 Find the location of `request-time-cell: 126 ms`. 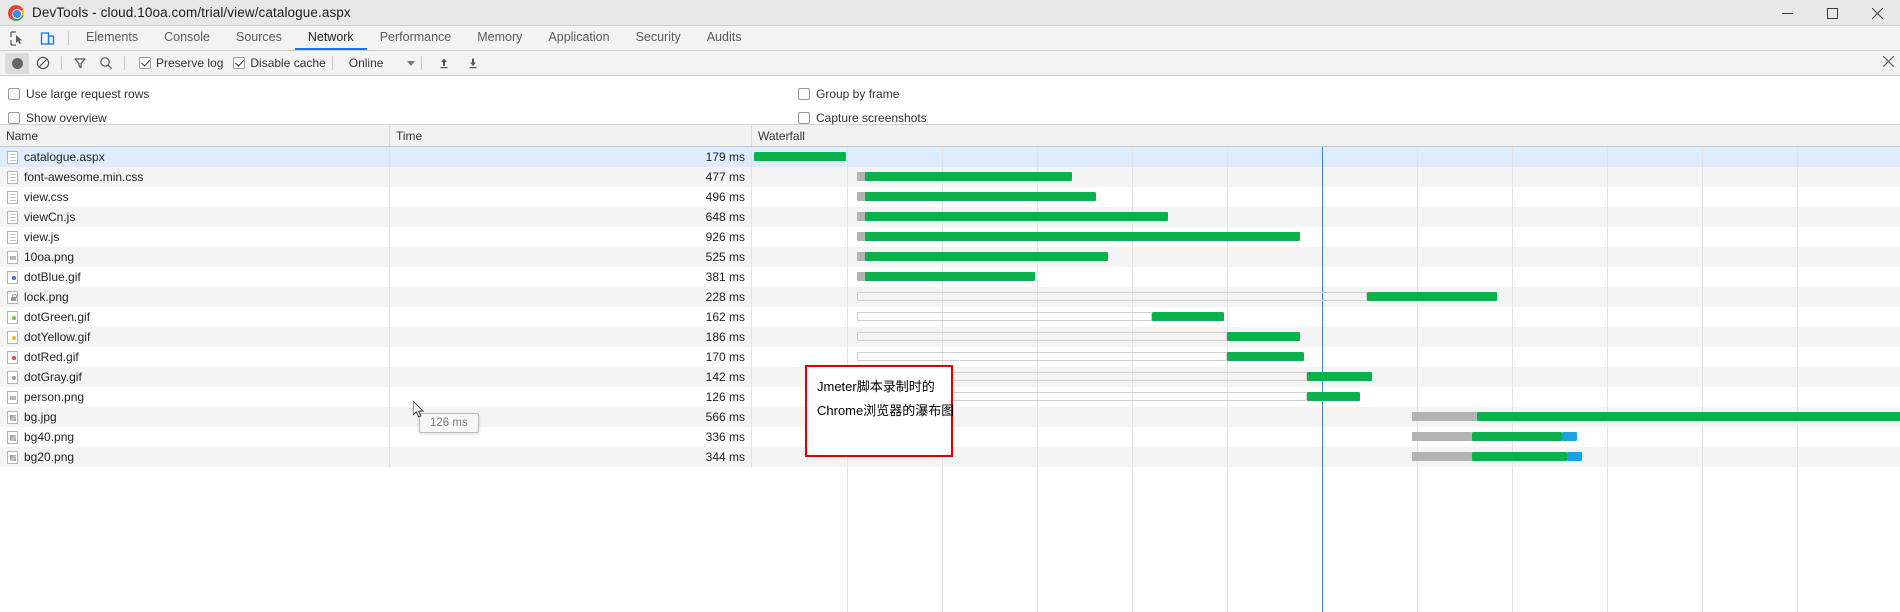

request-time-cell: 126 ms is located at coordinates (571, 397).